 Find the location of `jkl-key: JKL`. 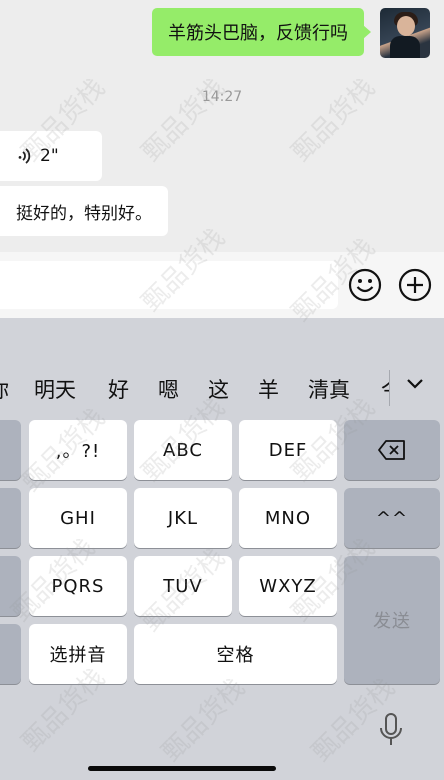

jkl-key: JKL is located at coordinates (183, 518).